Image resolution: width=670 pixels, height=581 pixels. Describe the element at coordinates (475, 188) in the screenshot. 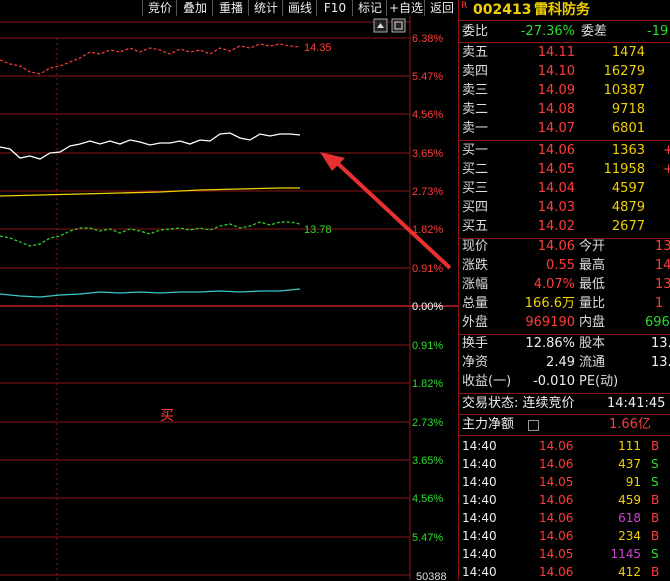

I see `bid-label: 买三` at that location.